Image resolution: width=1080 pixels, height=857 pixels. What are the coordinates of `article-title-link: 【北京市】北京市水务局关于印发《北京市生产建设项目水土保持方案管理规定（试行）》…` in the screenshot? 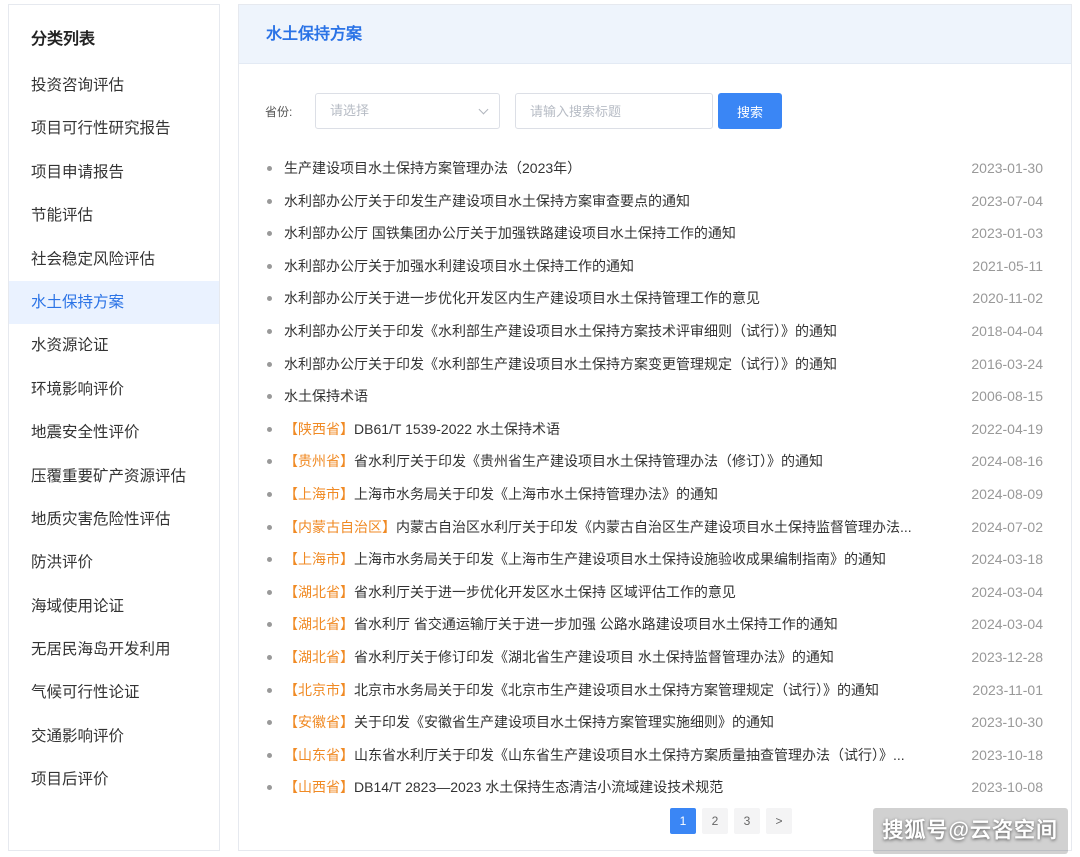 It's located at (614, 690).